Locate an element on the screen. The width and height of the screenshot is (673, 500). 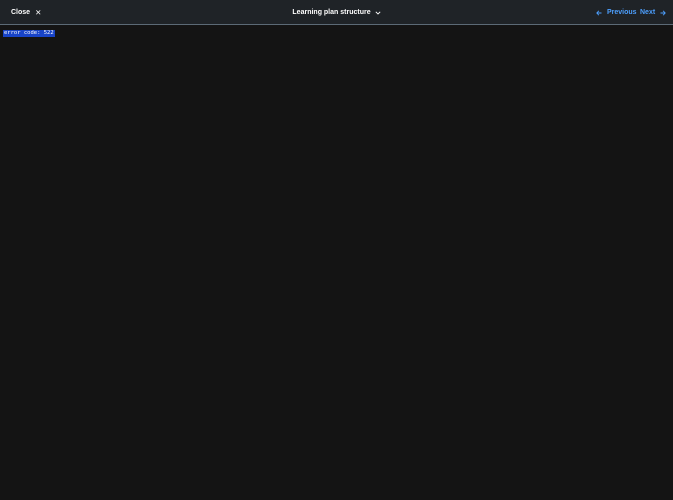
arrow-right-icon is located at coordinates (663, 12).